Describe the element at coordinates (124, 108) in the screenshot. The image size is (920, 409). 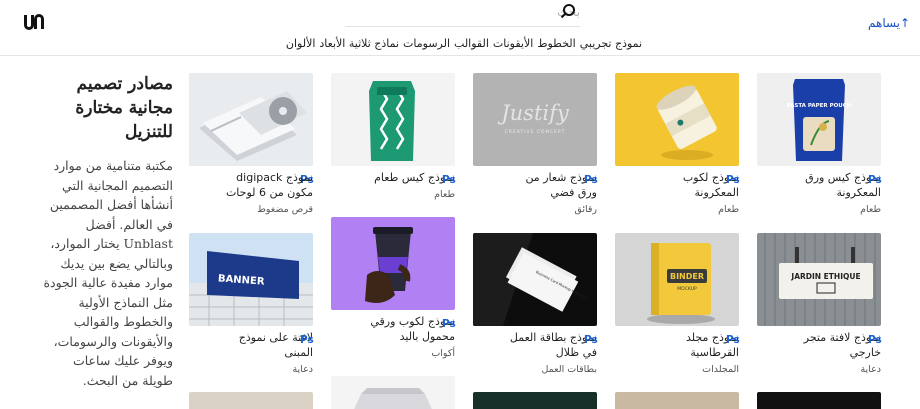
I see `hero-title: مصادر تصميم مجانية مختارة للتنزيل` at that location.